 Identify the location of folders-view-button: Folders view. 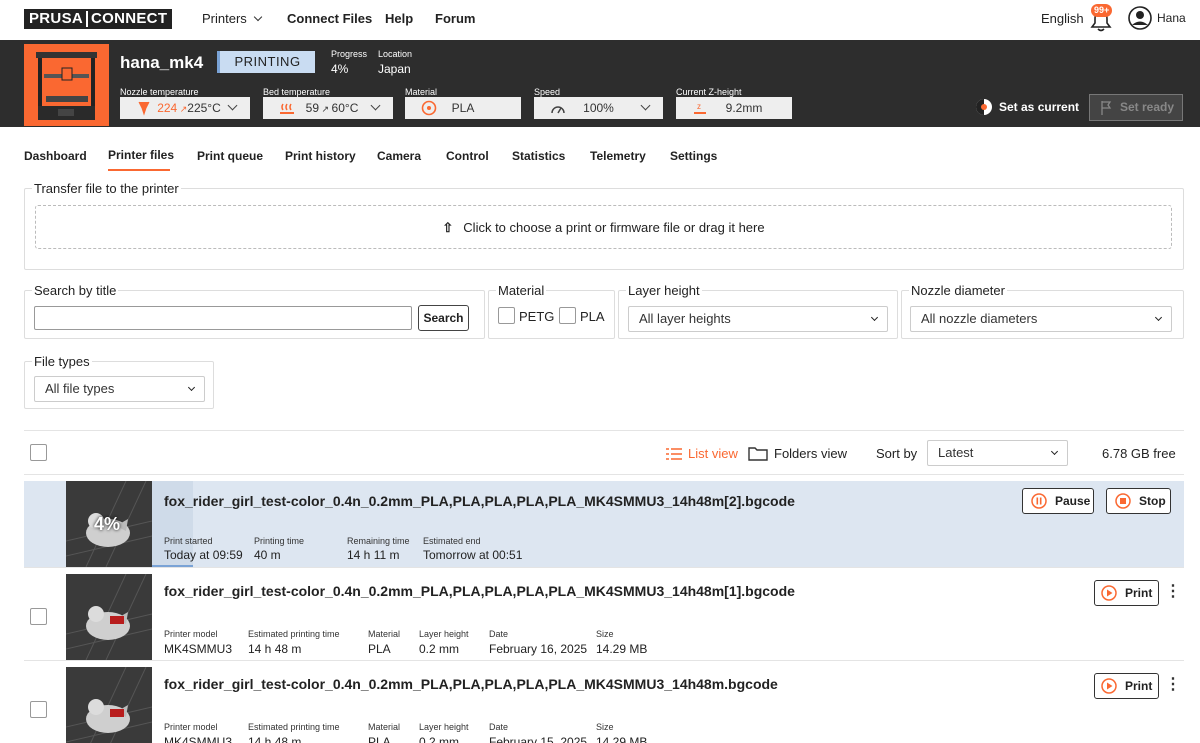
(797, 453).